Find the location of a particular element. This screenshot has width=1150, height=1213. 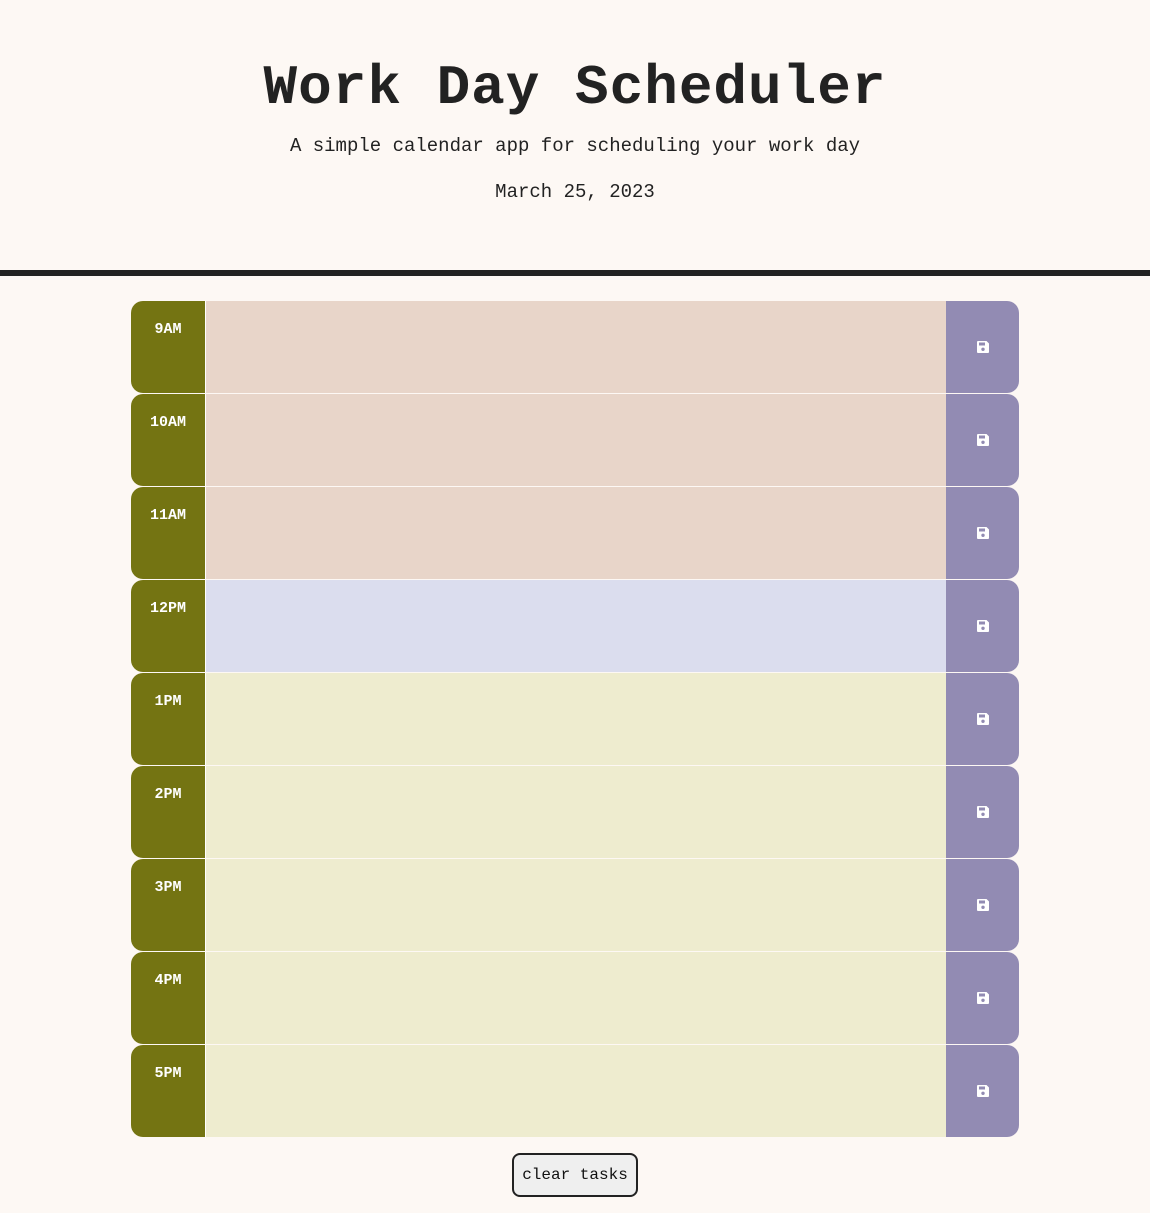

hour-label: 11AM is located at coordinates (168, 533).